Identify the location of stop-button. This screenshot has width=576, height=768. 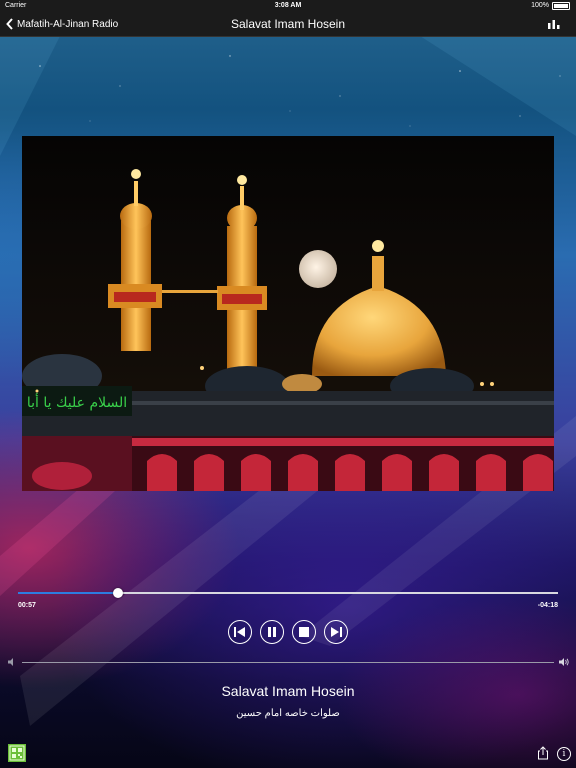
(304, 632).